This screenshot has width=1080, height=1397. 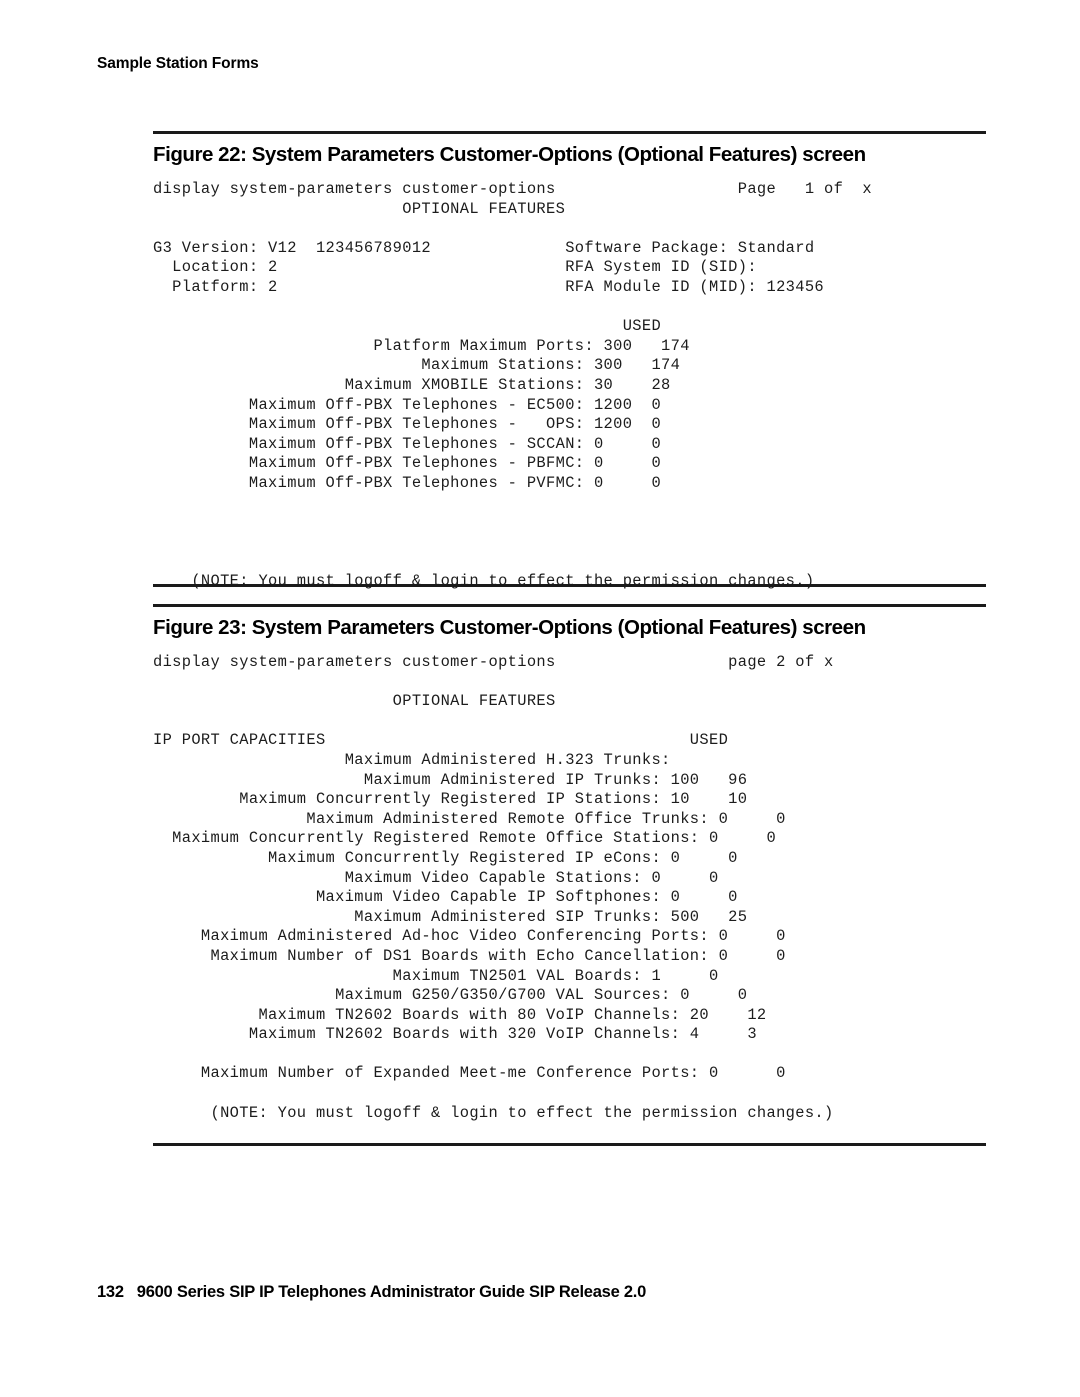 I want to click on figure-23-bottom-rule-wrap, so click(x=569, y=1144).